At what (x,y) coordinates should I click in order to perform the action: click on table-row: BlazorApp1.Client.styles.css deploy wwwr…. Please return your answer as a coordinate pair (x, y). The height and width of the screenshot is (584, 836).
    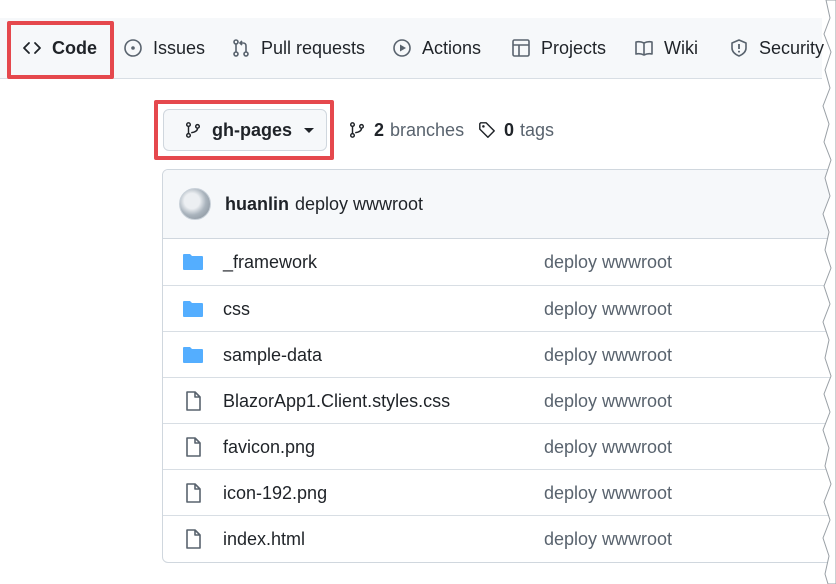
    Looking at the image, I should click on (499, 400).